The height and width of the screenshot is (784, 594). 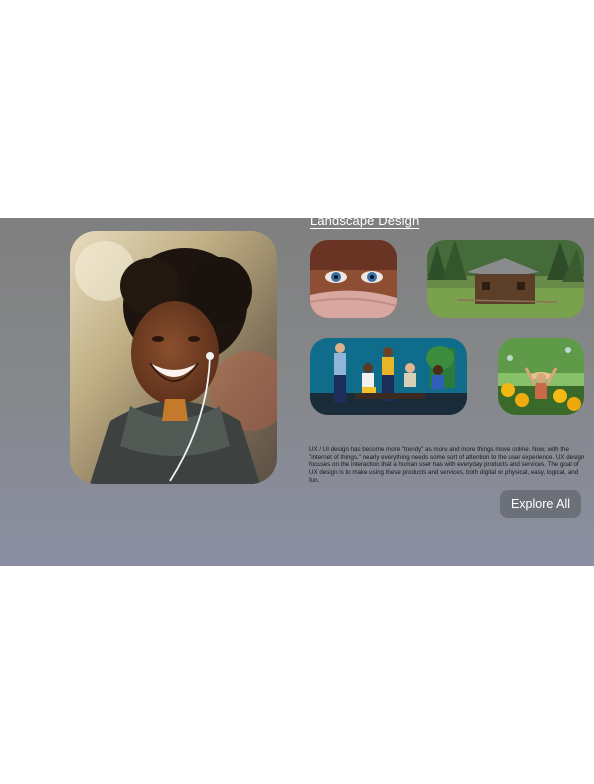 What do you see at coordinates (388, 376) in the screenshot?
I see `team-photo` at bounding box center [388, 376].